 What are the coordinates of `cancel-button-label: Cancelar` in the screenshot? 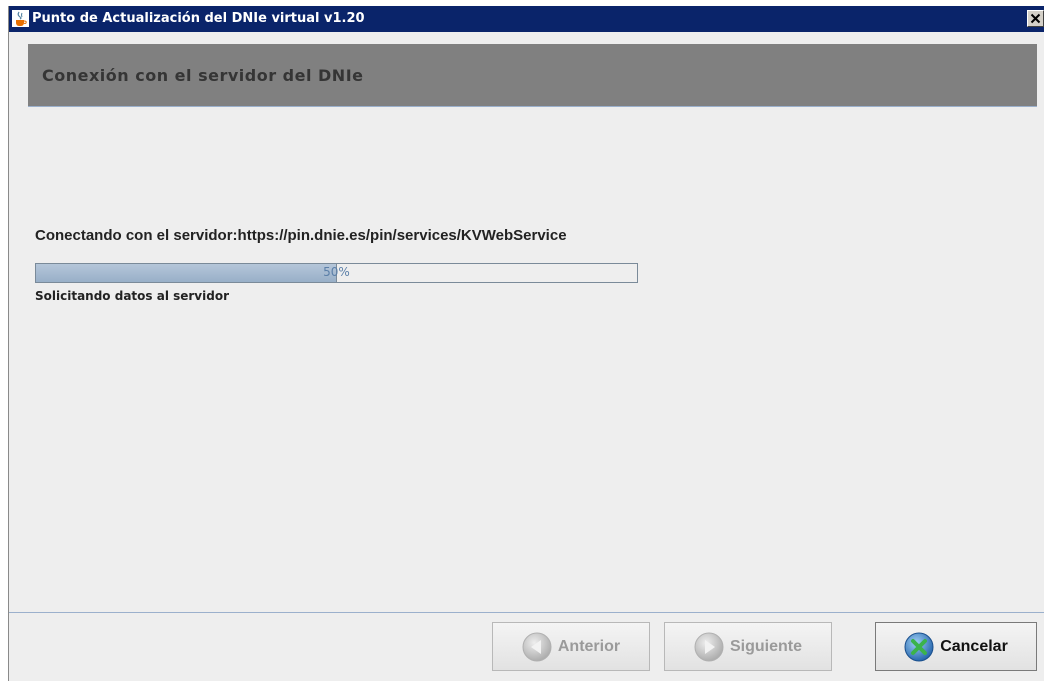 It's located at (974, 646).